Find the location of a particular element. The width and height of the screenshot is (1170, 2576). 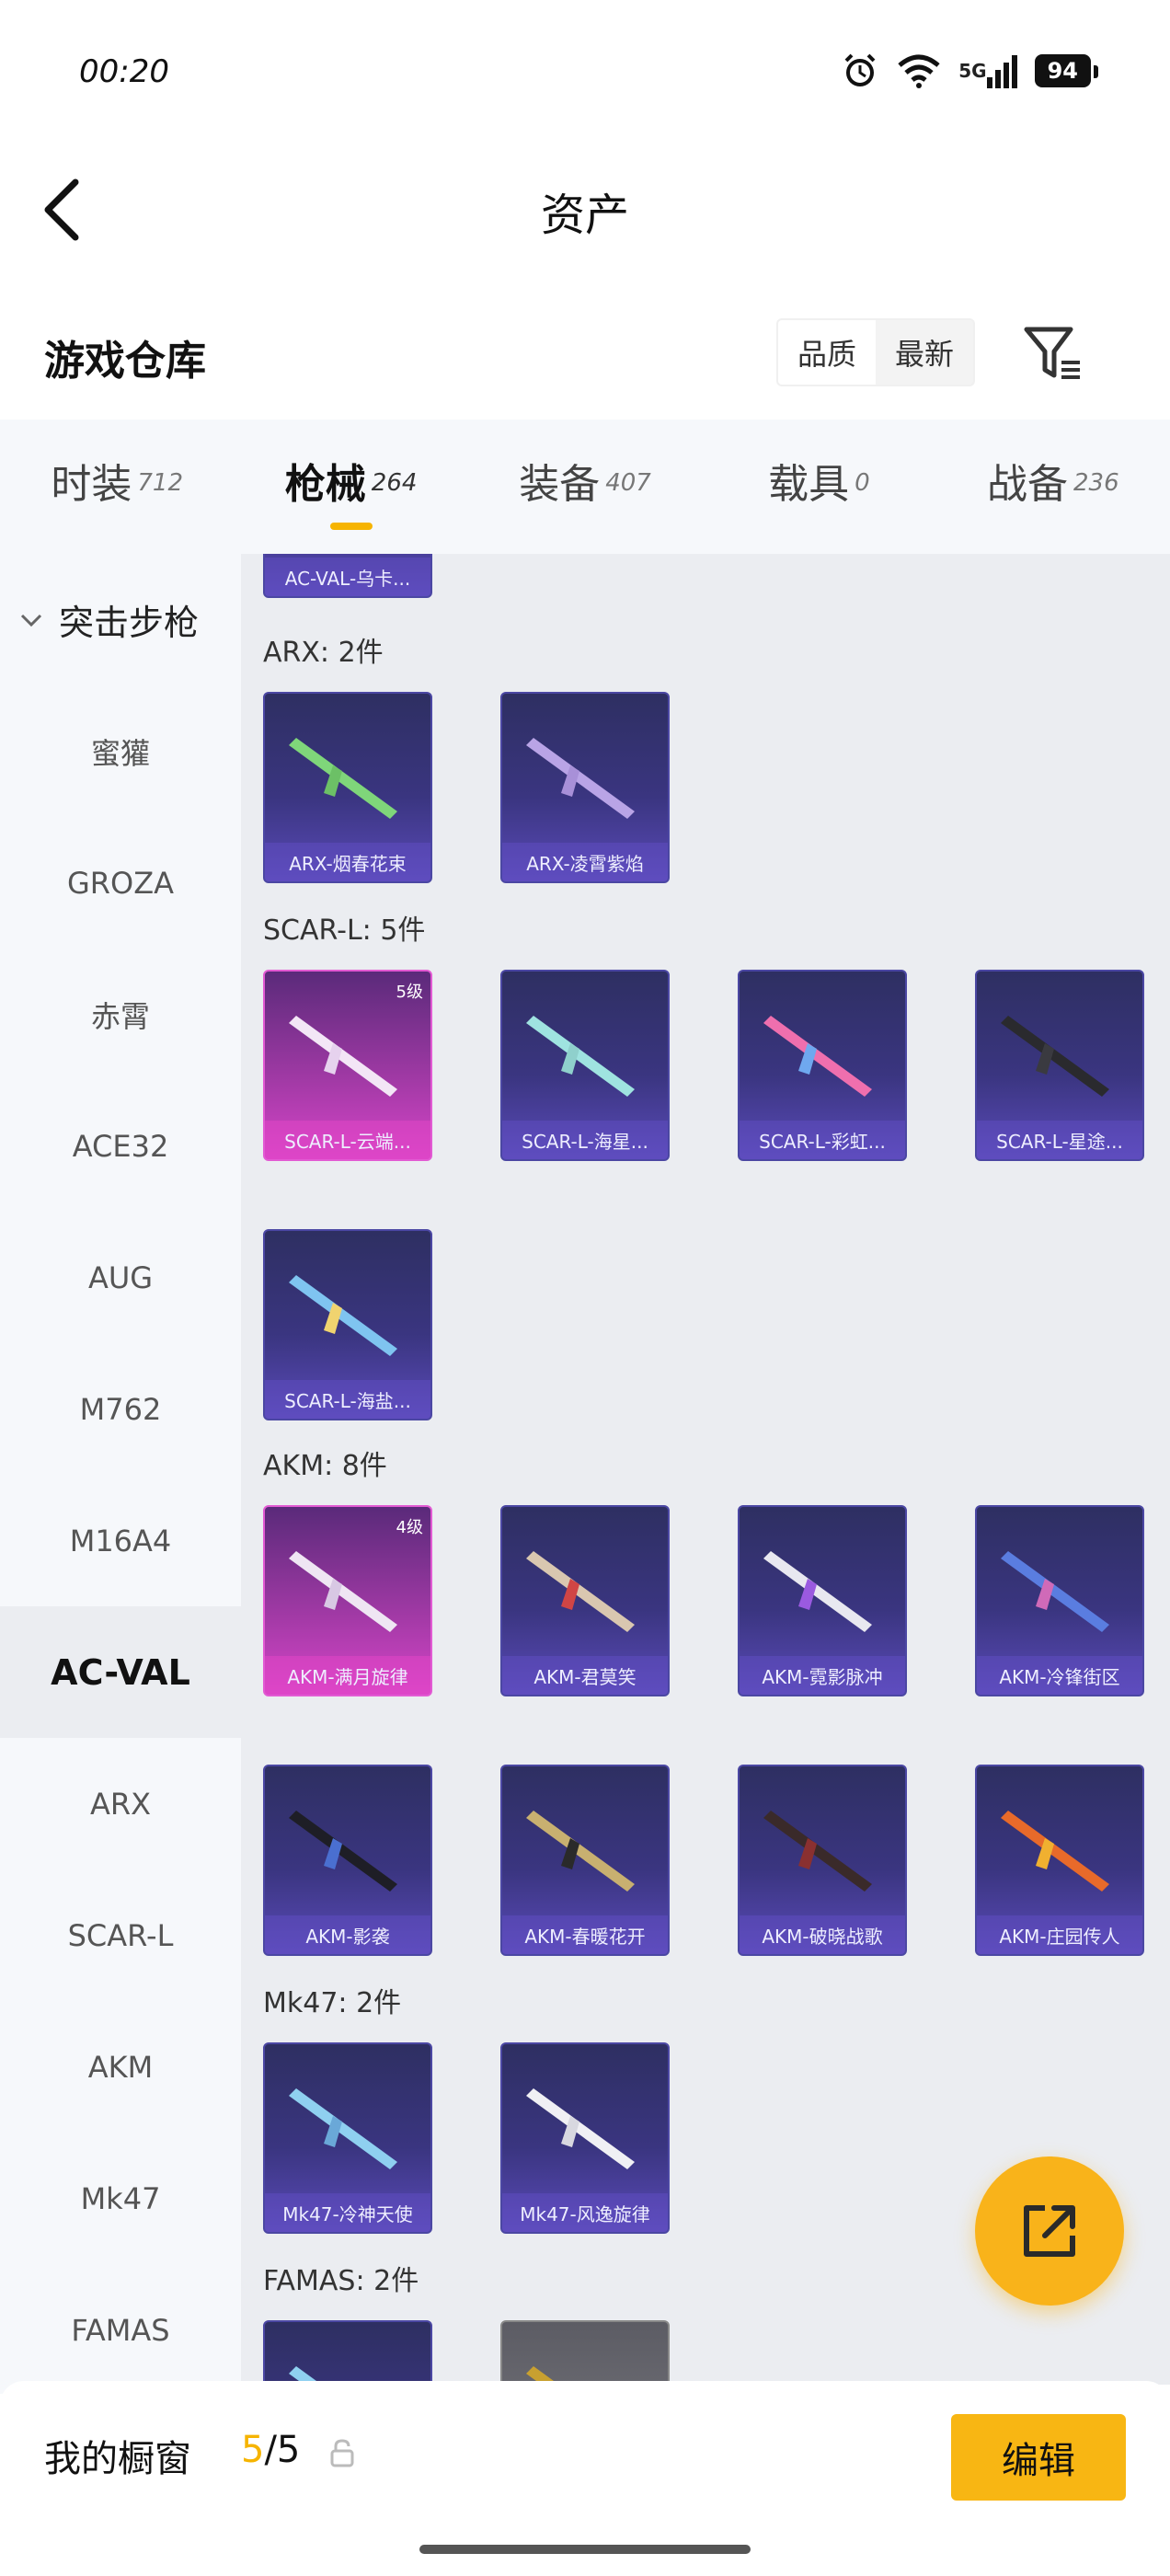

weapon-card: AKM-春暖花开 is located at coordinates (585, 1860).